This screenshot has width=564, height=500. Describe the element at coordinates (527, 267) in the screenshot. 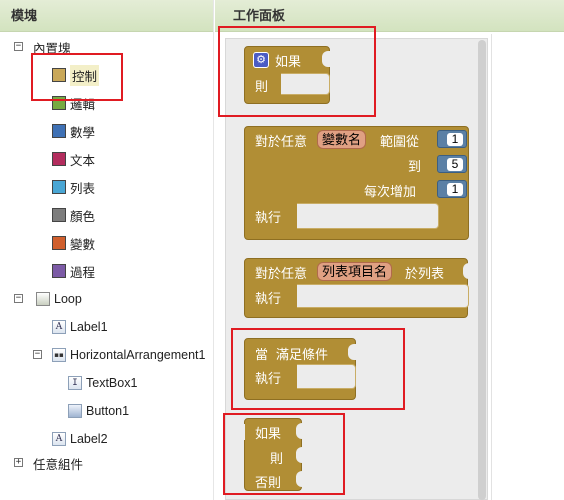

I see `workspace-canvas-area` at that location.